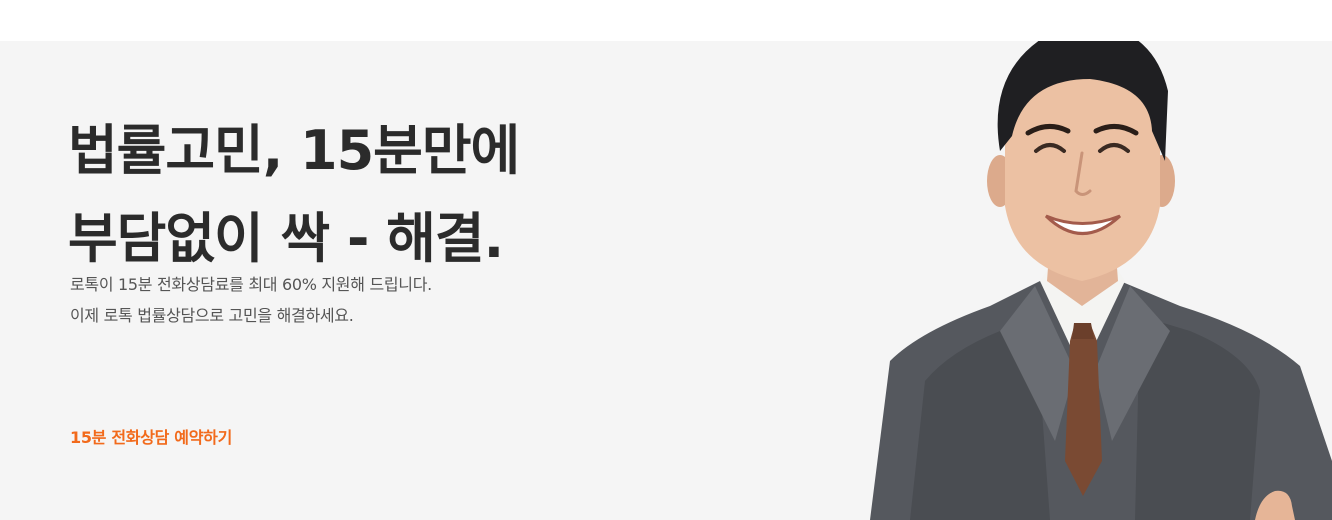  Describe the element at coordinates (151, 436) in the screenshot. I see `reserve-consultation-link: 15분 전화상담 예약하기` at that location.